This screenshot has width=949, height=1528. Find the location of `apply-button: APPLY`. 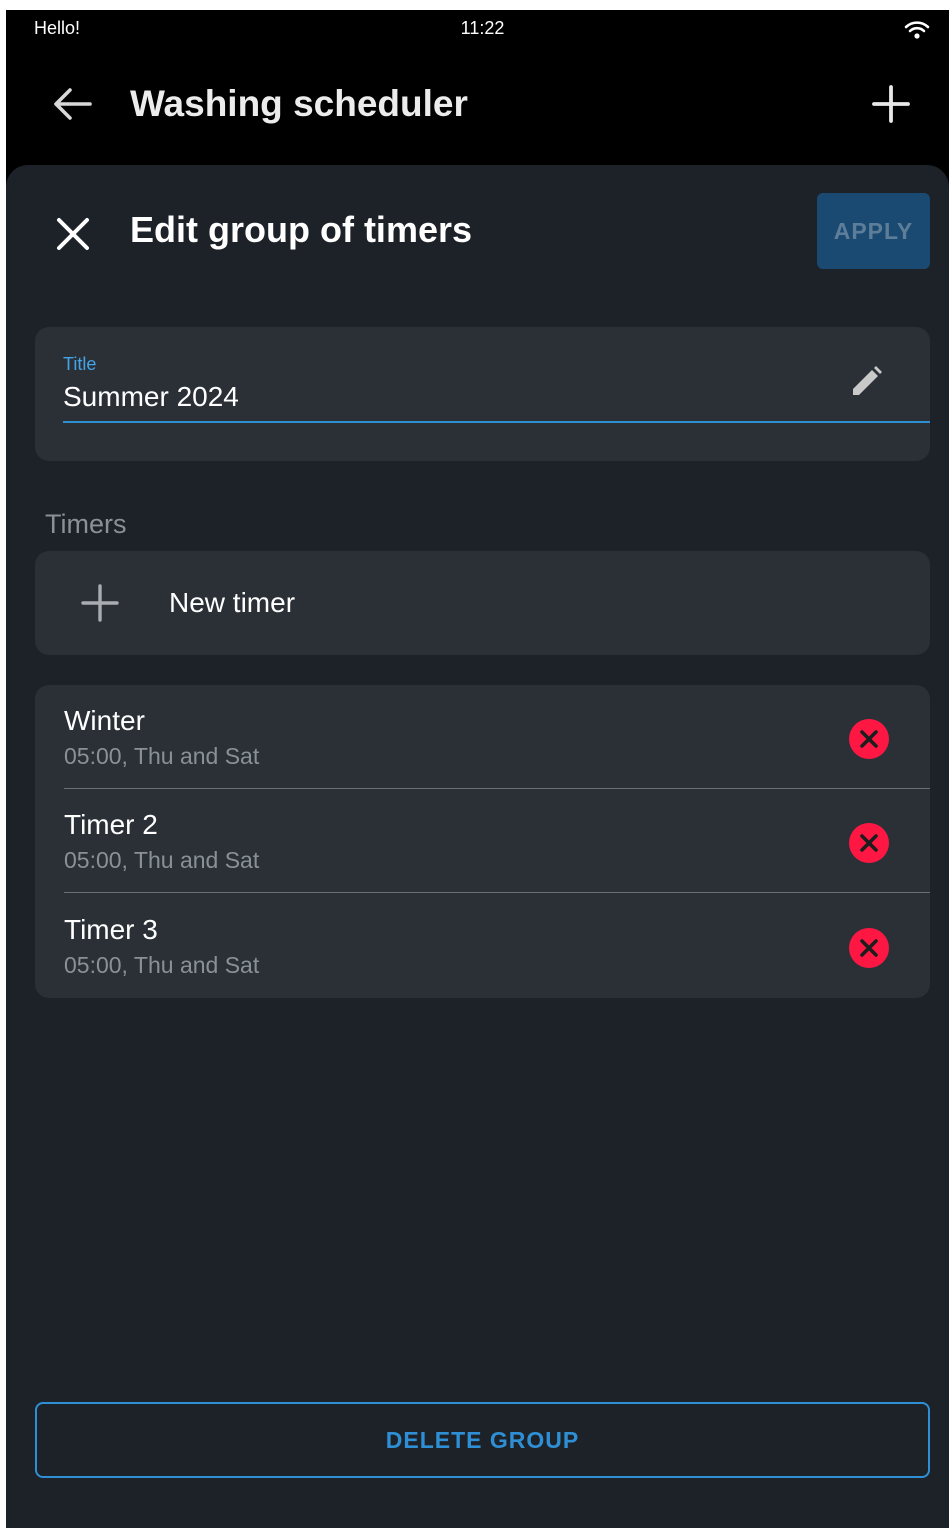

apply-button: APPLY is located at coordinates (873, 231).